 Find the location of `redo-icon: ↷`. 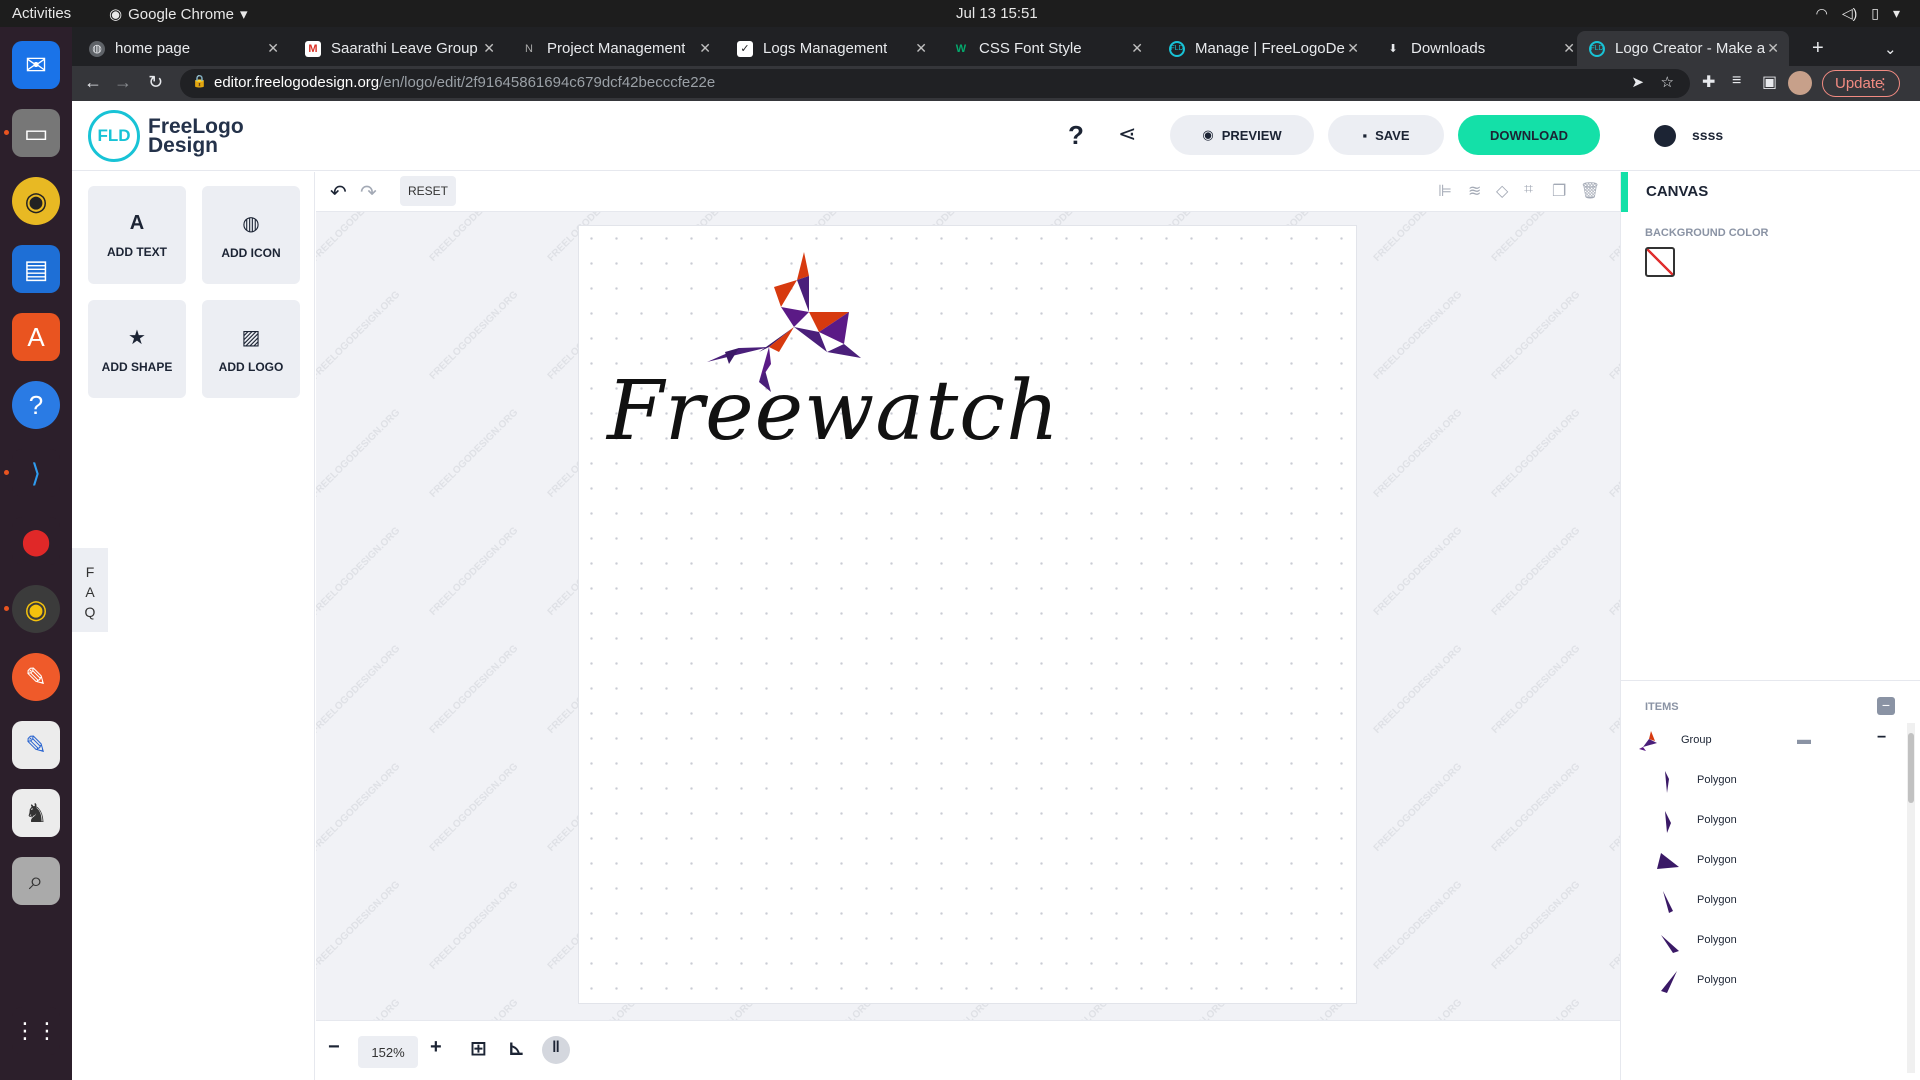

redo-icon: ↷ is located at coordinates (368, 192).